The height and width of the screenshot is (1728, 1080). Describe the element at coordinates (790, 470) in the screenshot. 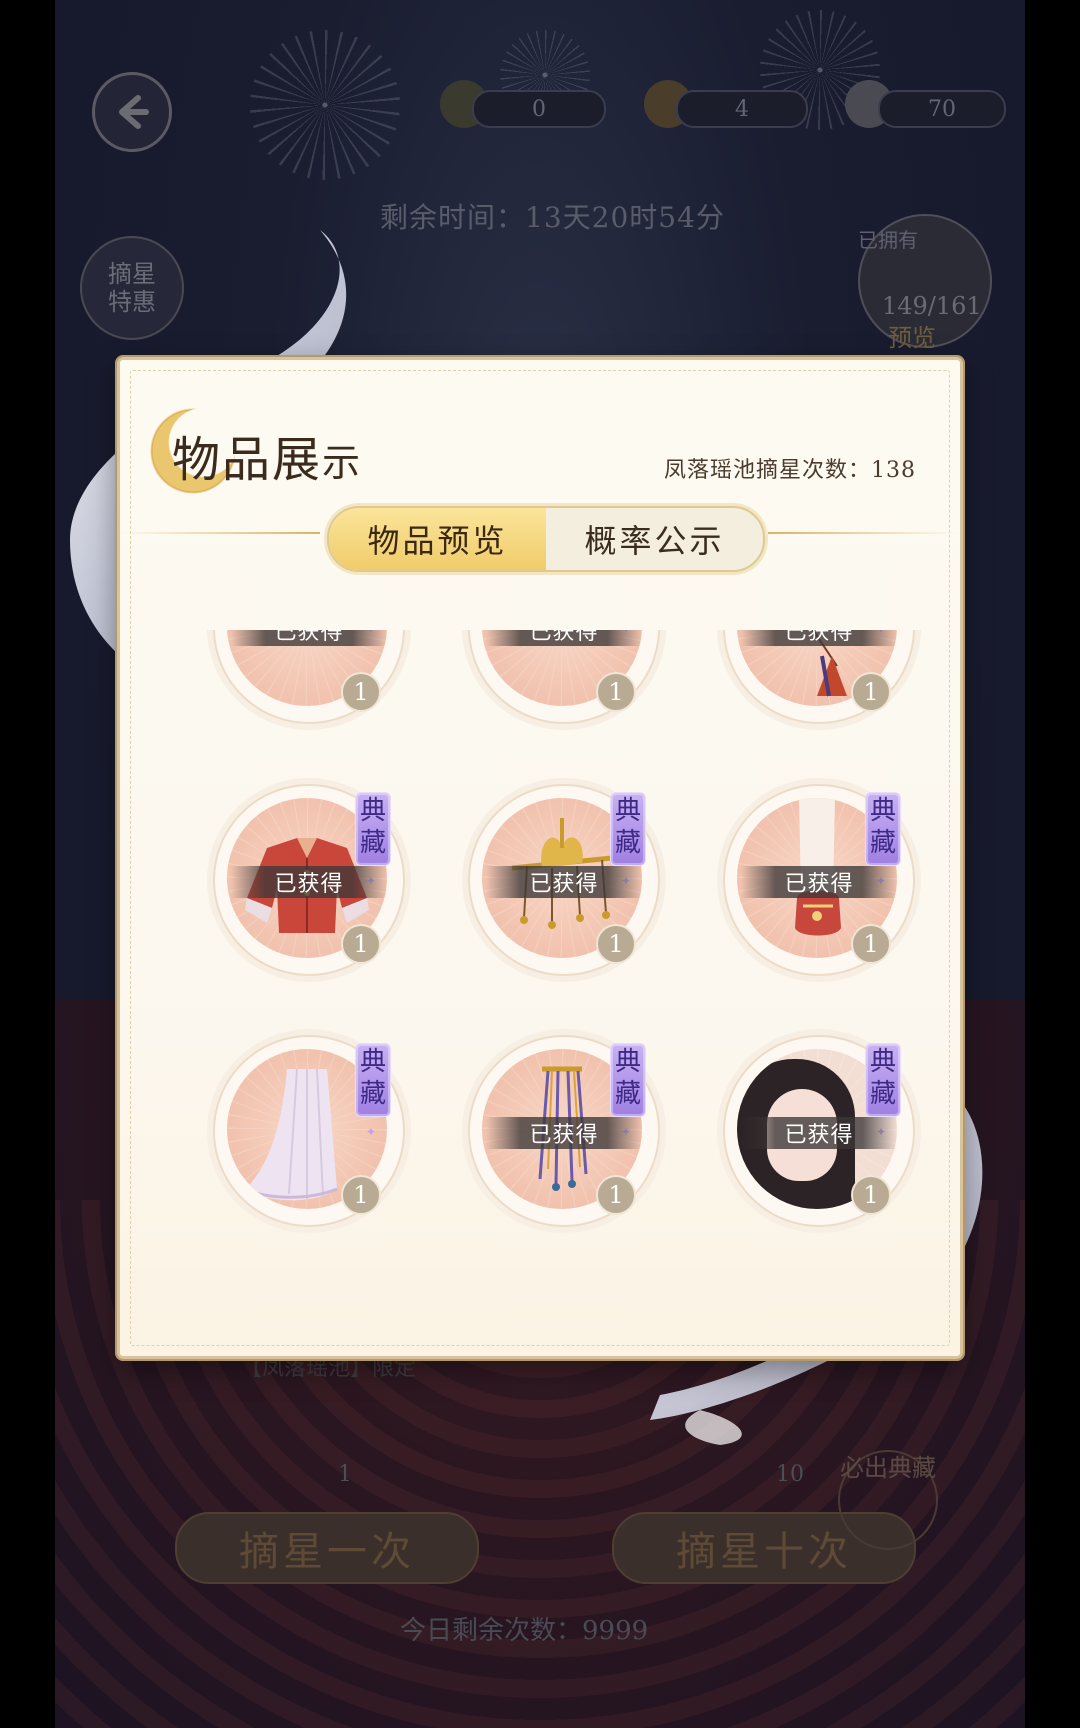

I see `pull-count: 凤落瑶池摘星次数：138` at that location.